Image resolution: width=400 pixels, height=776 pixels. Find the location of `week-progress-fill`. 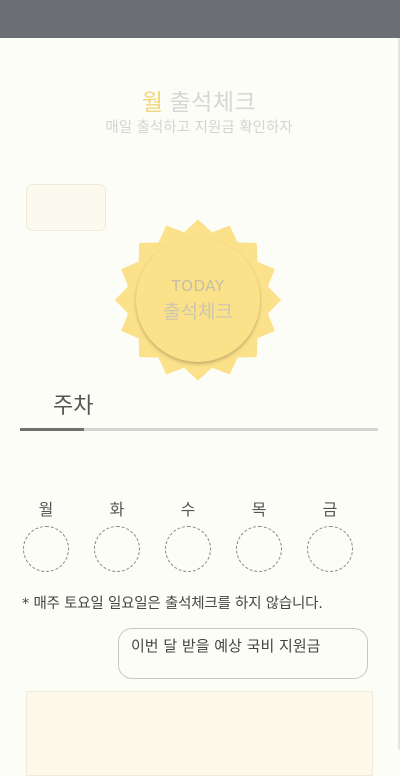

week-progress-fill is located at coordinates (52, 429).